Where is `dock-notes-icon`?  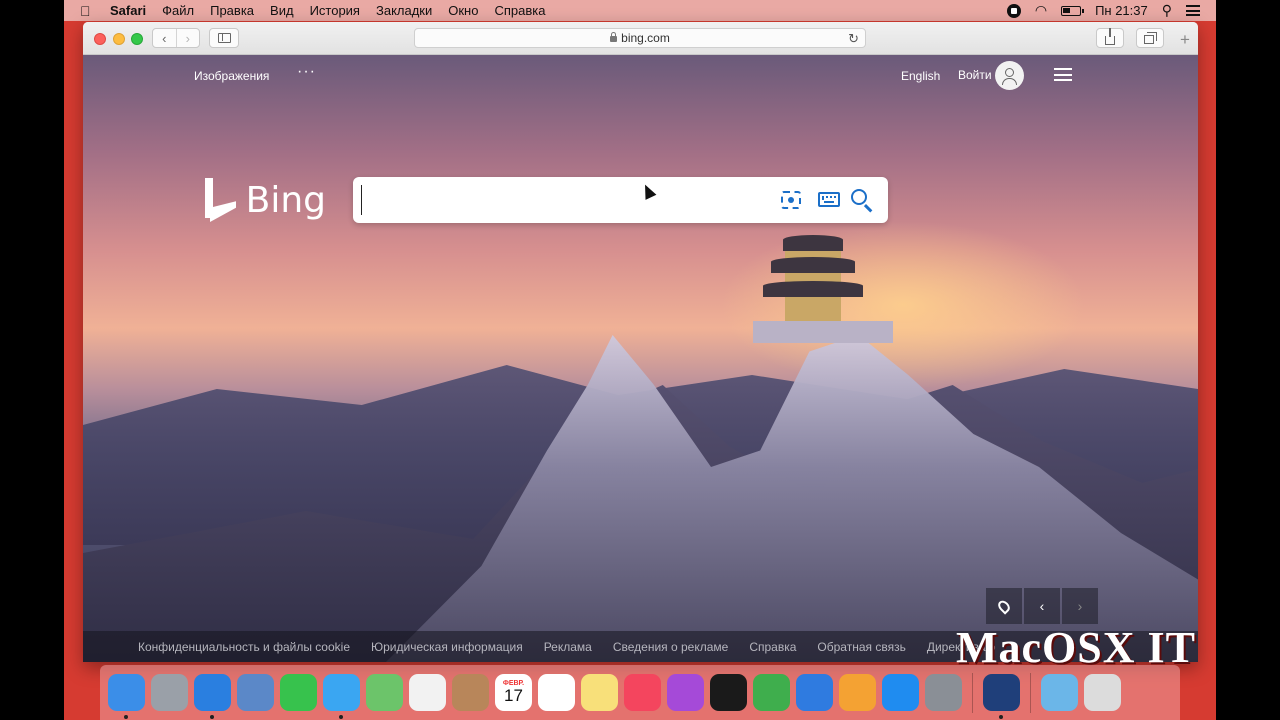
dock-notes-icon is located at coordinates (599, 692).